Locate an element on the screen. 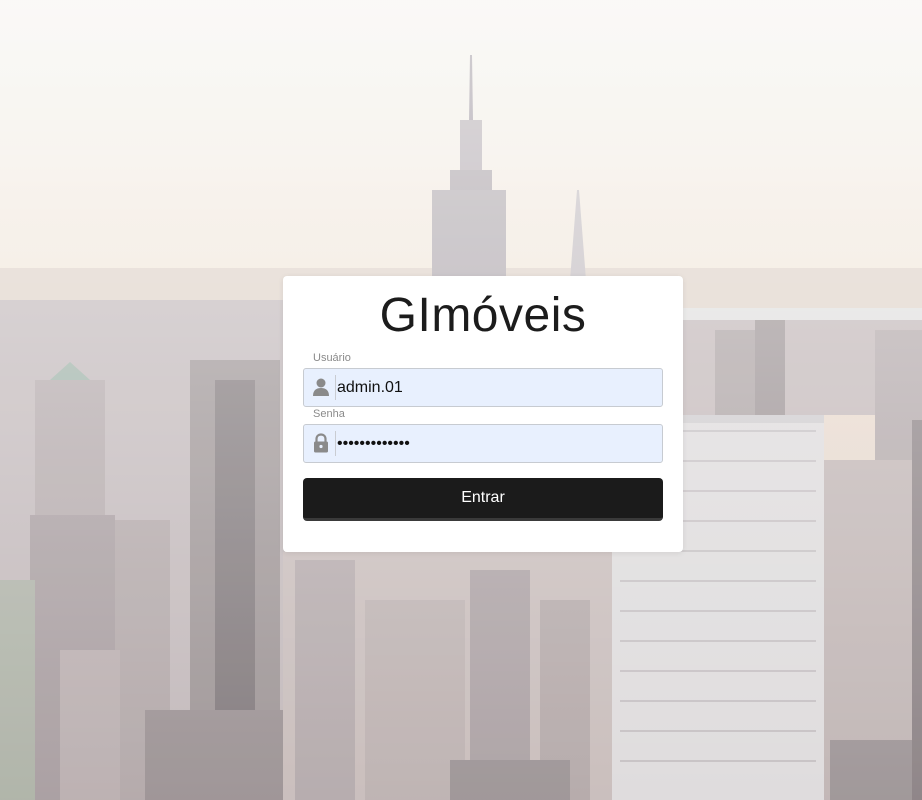 This screenshot has width=922, height=800. password-label: Senha is located at coordinates (329, 414).